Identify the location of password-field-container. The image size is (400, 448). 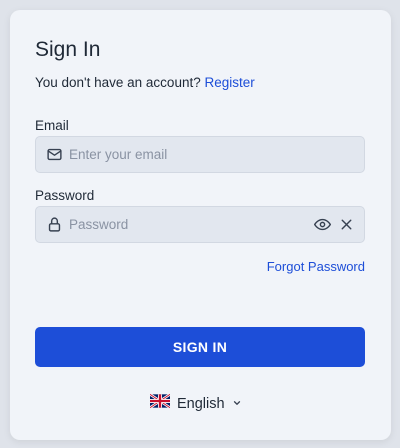
(200, 224).